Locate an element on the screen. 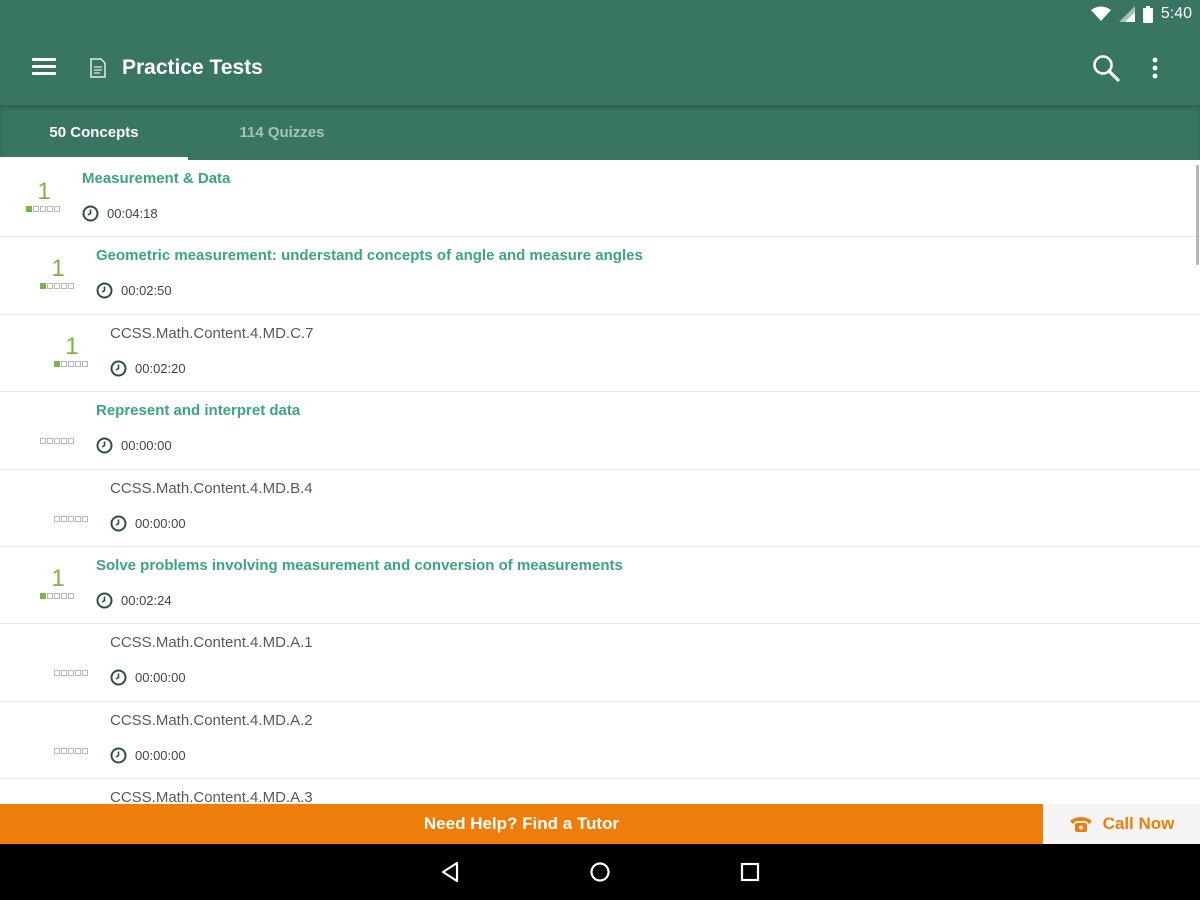 This screenshot has height=900, width=1200. list-item: CCSS.Math.Content.4.MD.B.4 00:00:00 is located at coordinates (600, 508).